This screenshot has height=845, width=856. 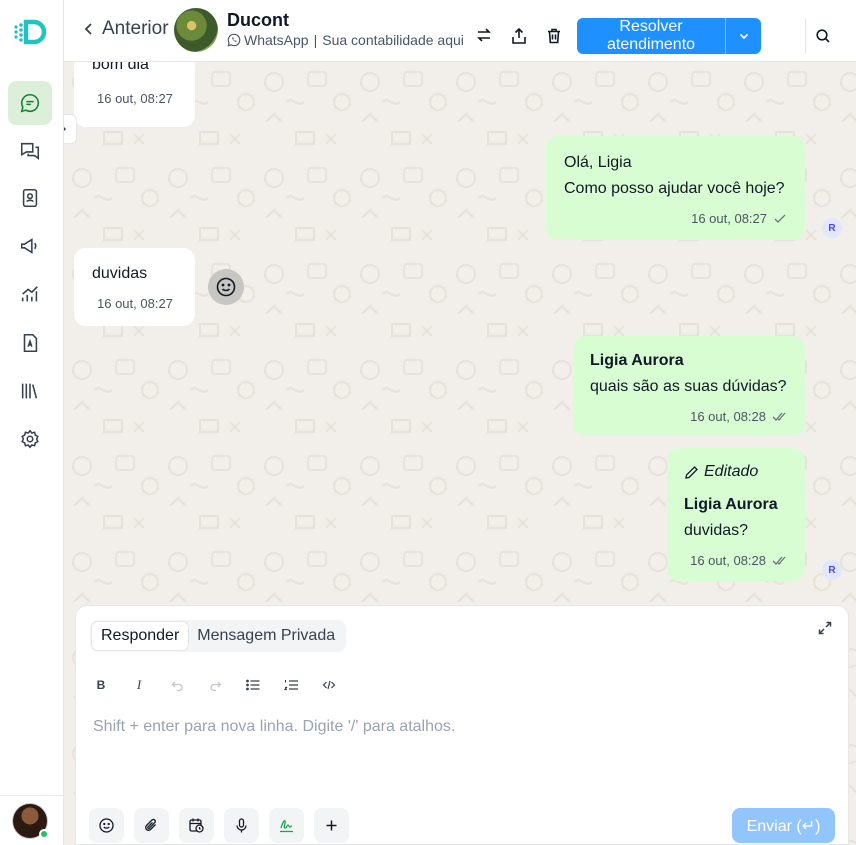 What do you see at coordinates (234, 40) in the screenshot?
I see `whatsapp-icon` at bounding box center [234, 40].